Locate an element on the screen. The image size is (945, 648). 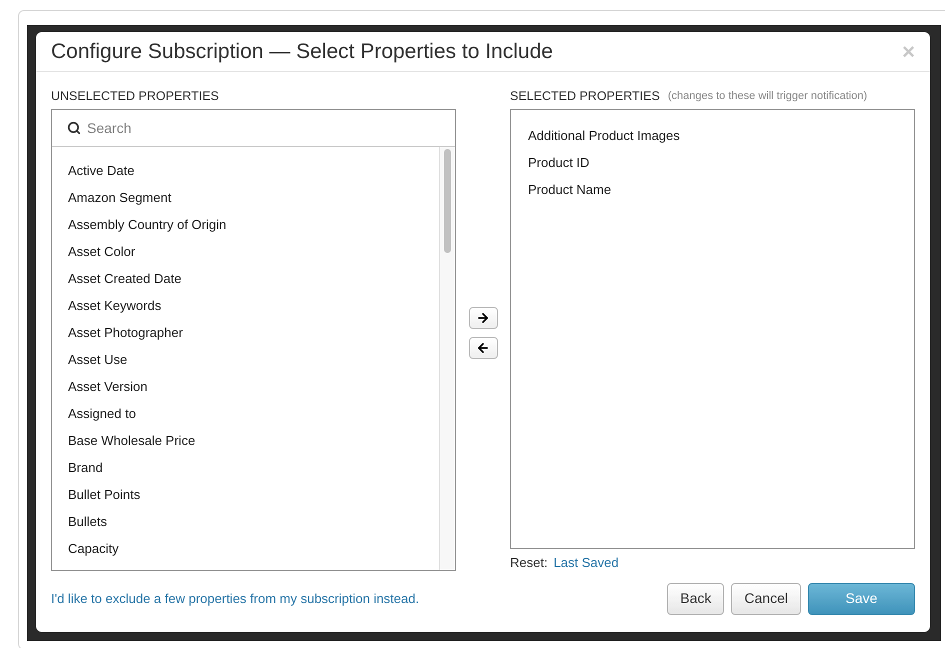
property-item: Base Wholesale Price is located at coordinates (253, 440).